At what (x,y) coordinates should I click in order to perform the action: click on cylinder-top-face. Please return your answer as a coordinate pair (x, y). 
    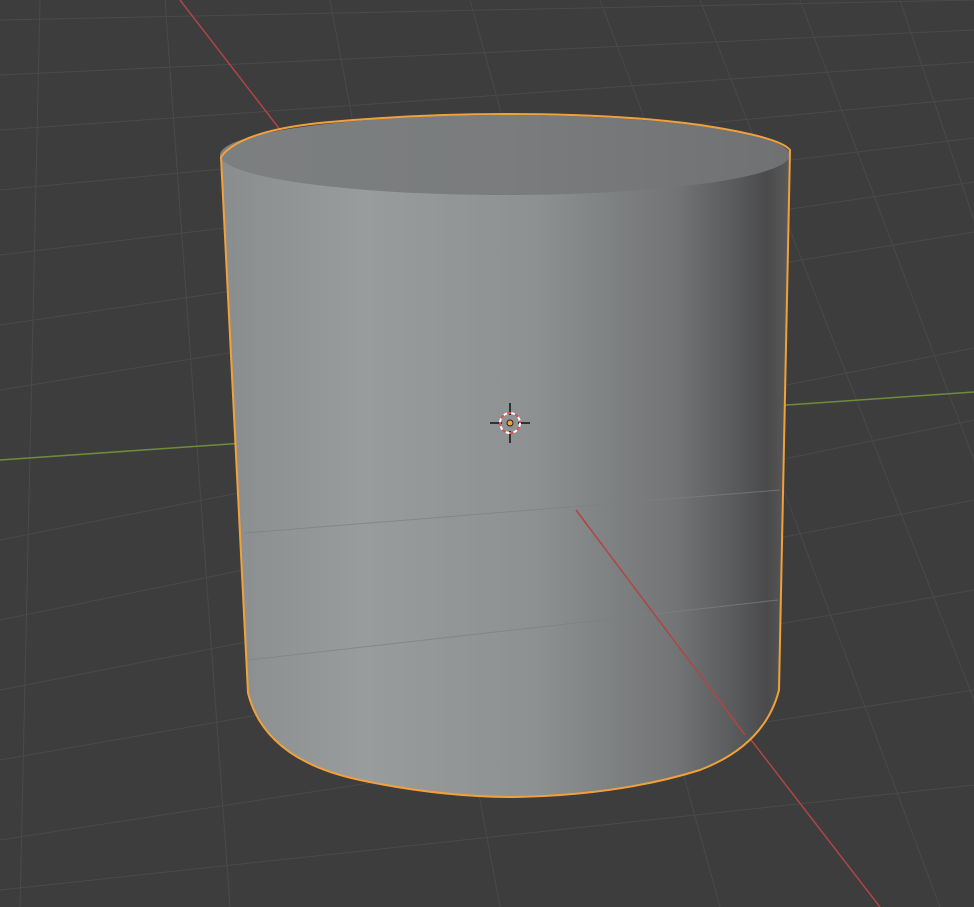
    Looking at the image, I should click on (505, 155).